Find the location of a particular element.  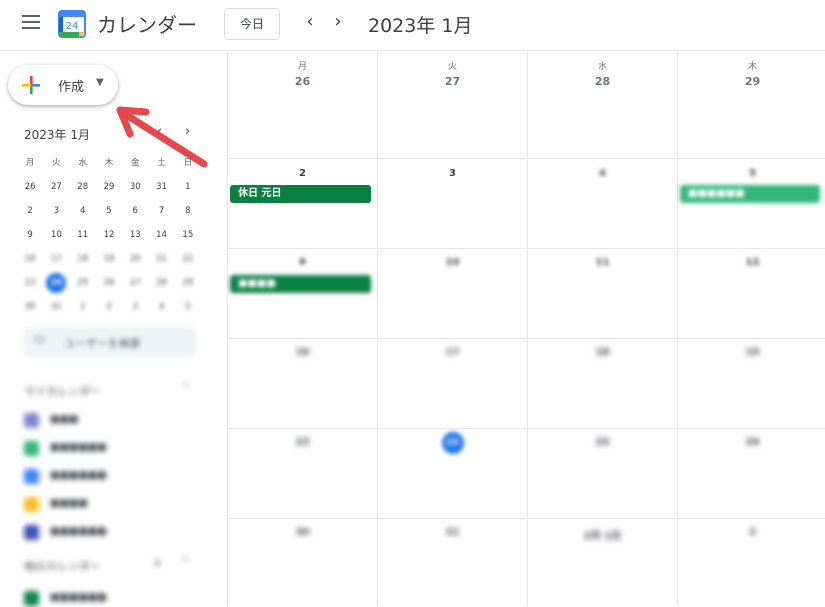

mini-calendar-title: 2023年 1月 is located at coordinates (57, 135).